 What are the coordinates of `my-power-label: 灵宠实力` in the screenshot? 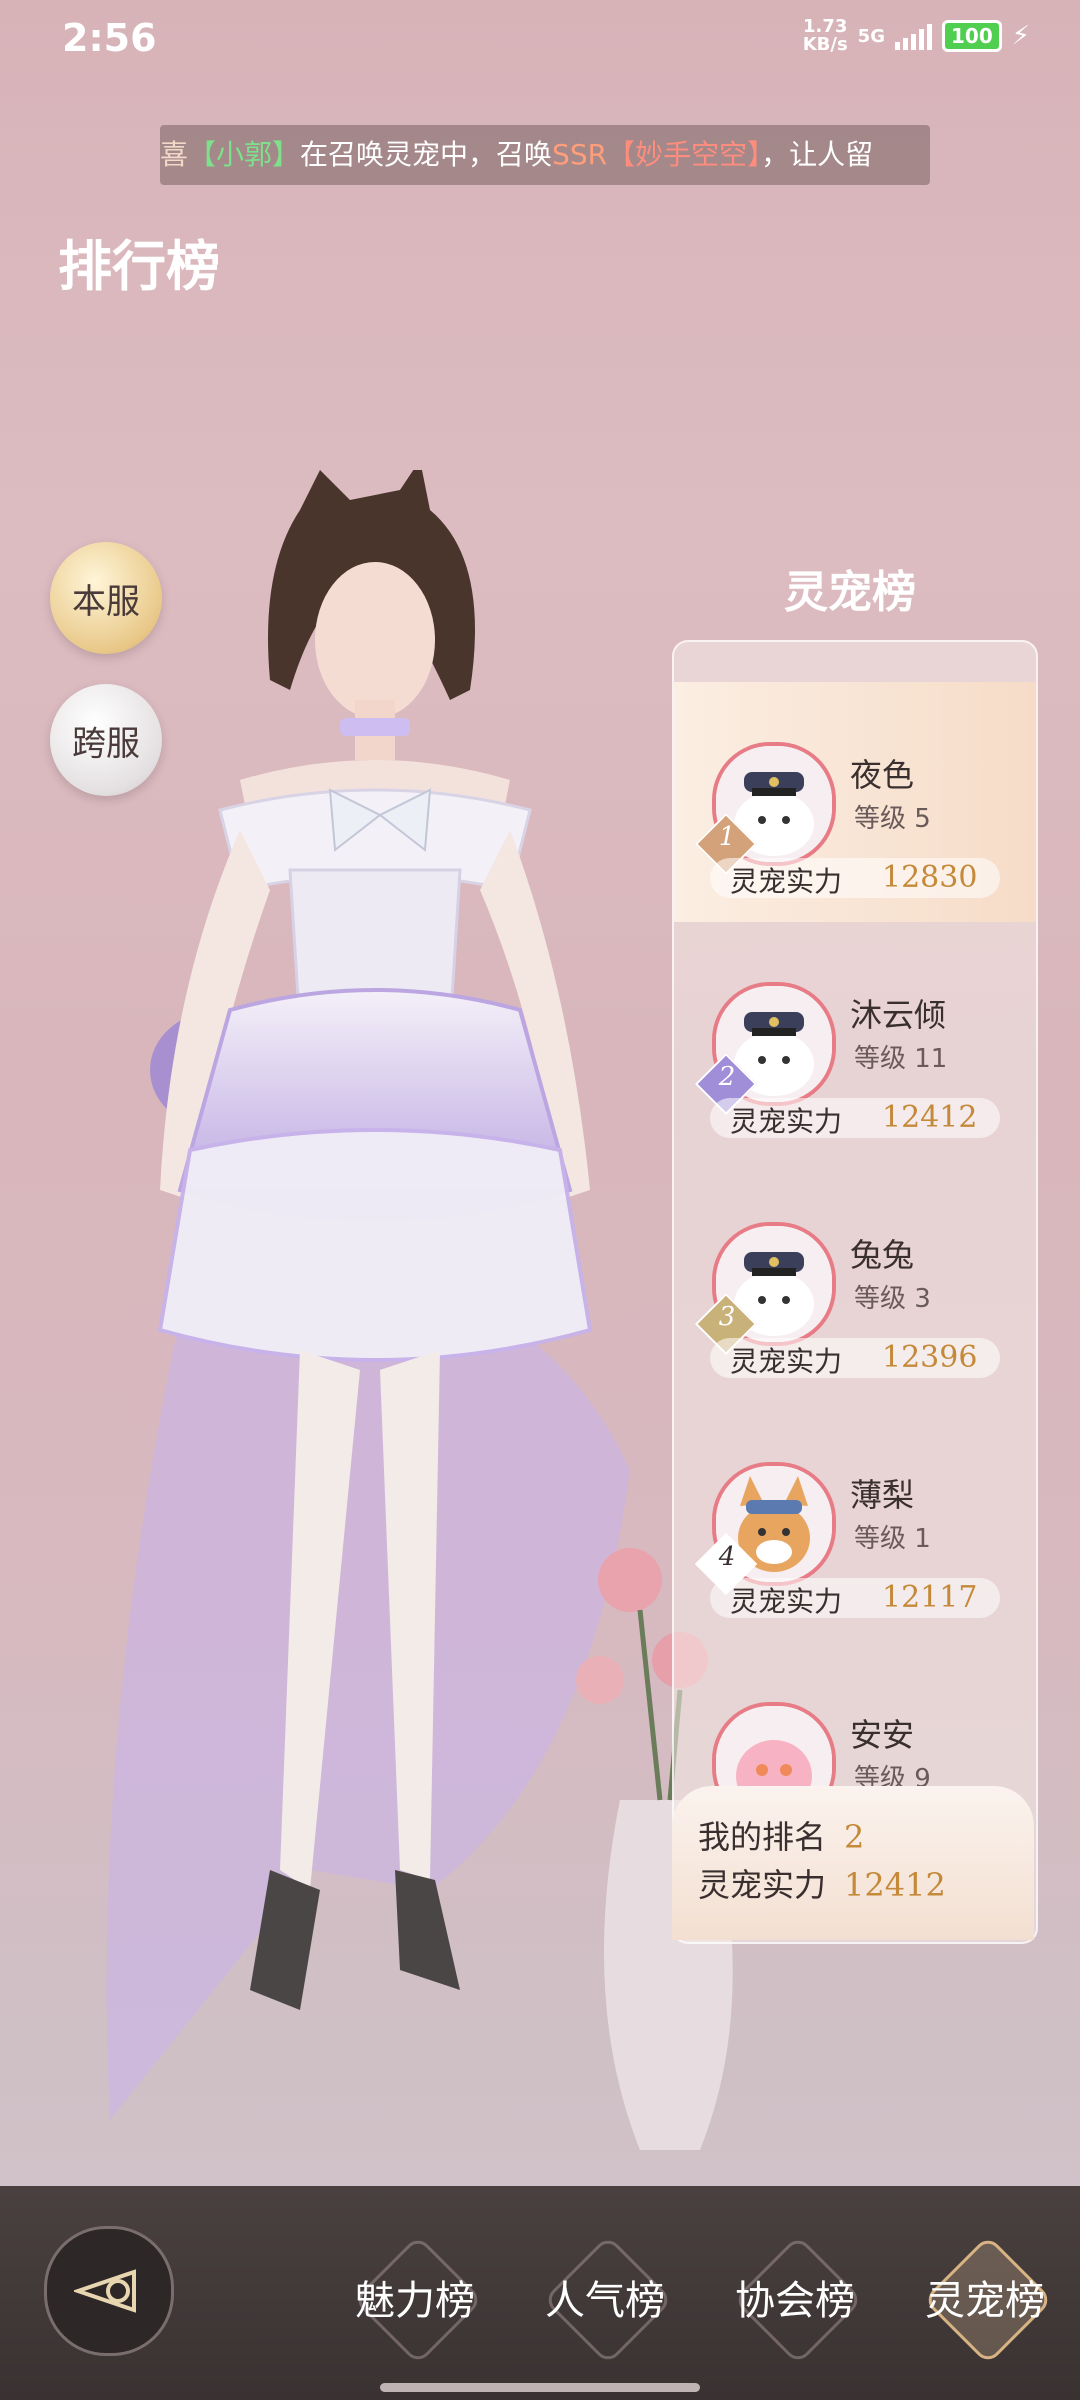 It's located at (762, 1885).